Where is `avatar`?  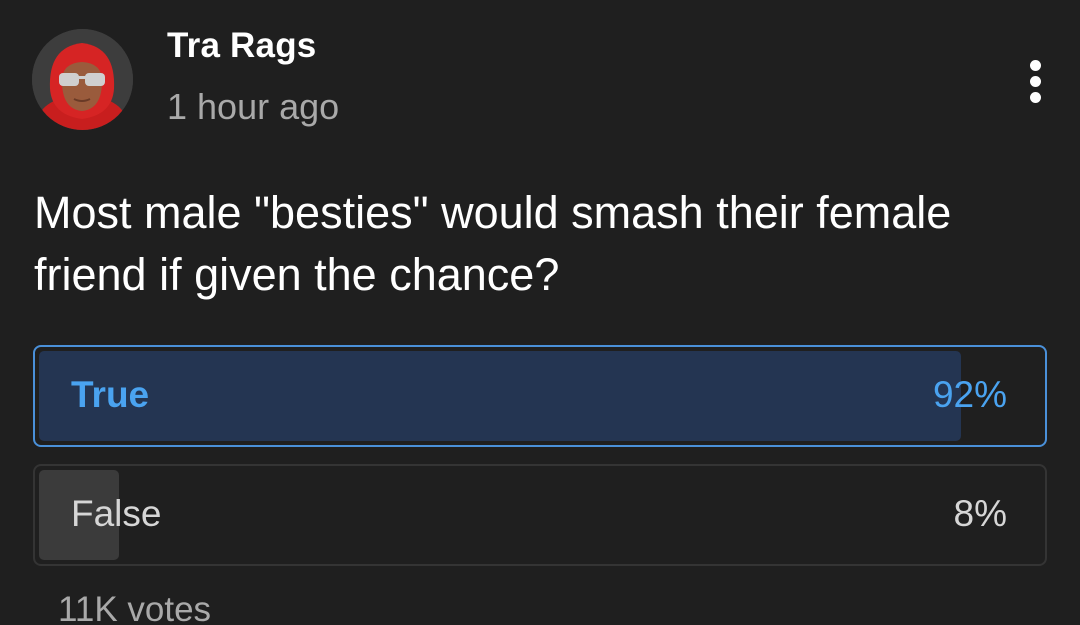 avatar is located at coordinates (82, 79).